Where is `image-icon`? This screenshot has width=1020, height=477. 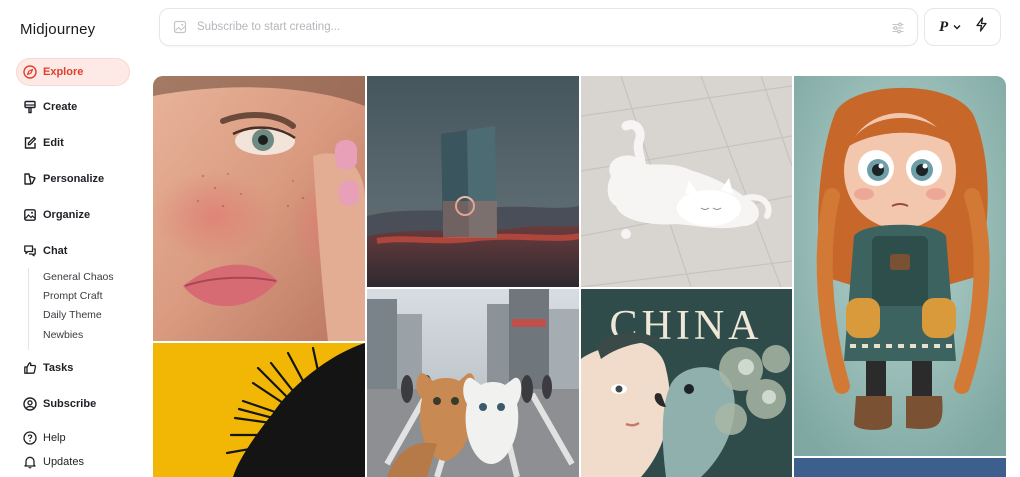
image-icon is located at coordinates (180, 27).